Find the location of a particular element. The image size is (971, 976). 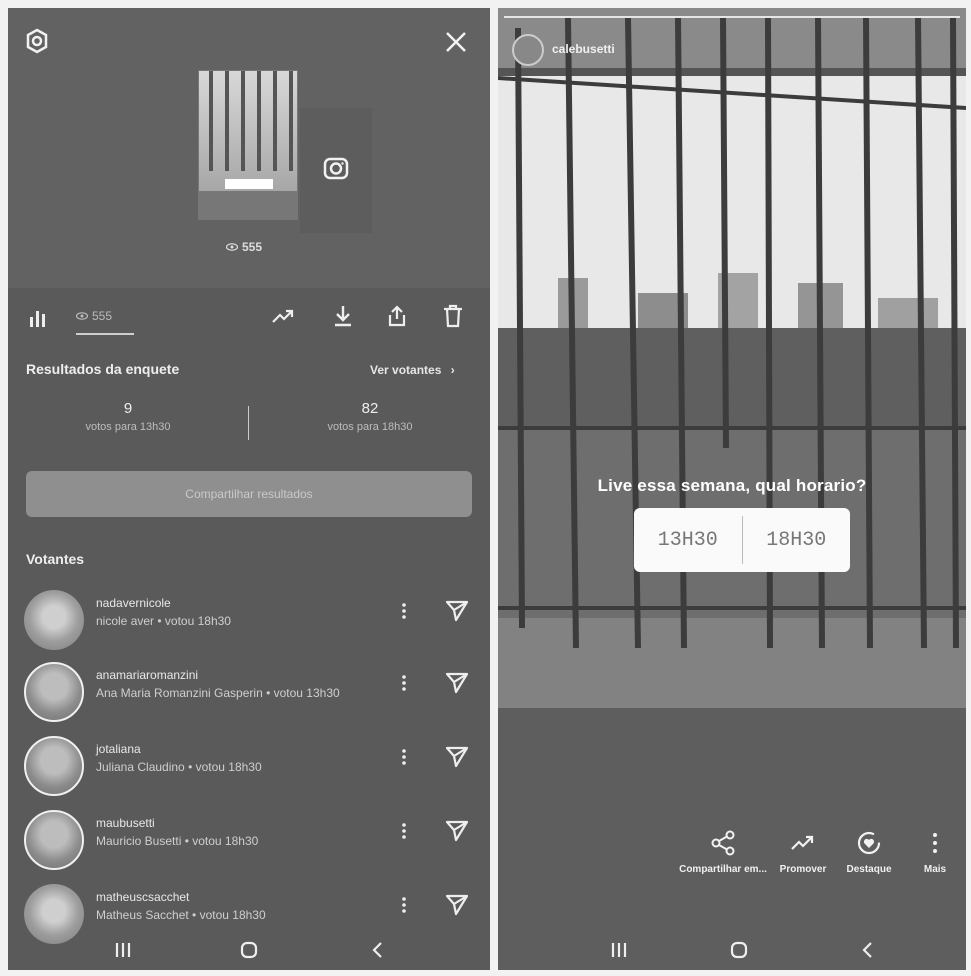

chevron-right-icon: › is located at coordinates (452, 370).